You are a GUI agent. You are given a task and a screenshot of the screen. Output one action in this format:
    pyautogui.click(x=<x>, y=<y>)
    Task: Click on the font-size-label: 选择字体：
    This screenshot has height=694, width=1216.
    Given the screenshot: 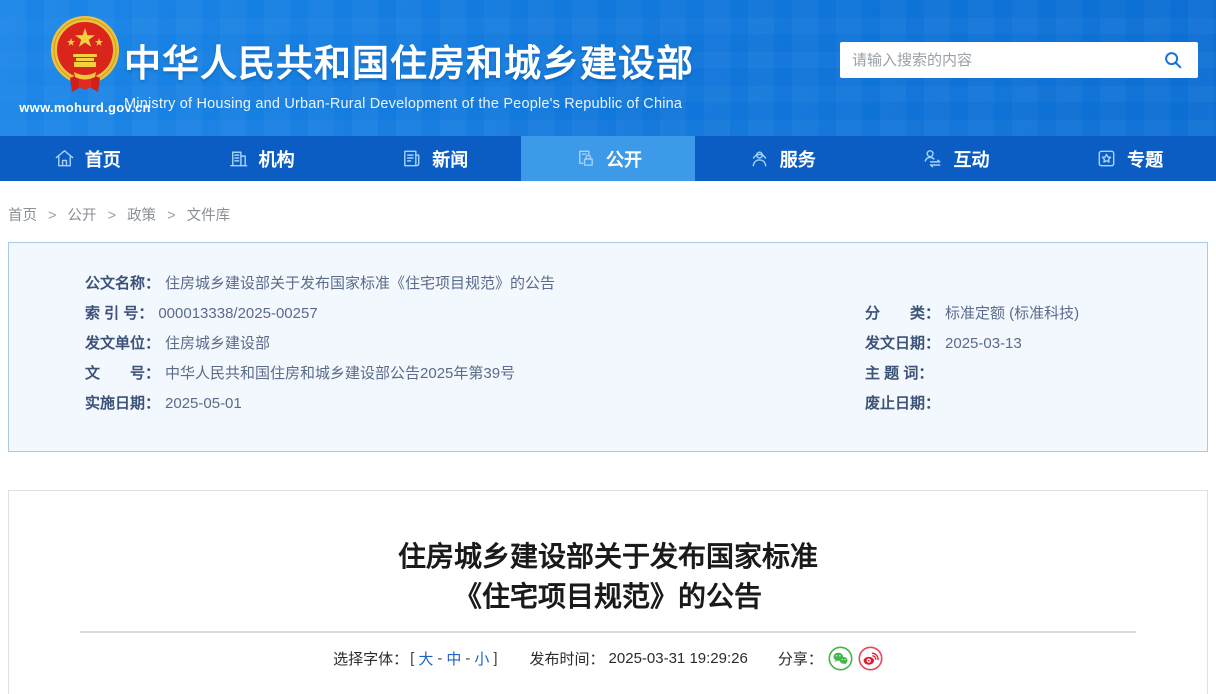 What is the action you would take?
    pyautogui.click(x=371, y=659)
    